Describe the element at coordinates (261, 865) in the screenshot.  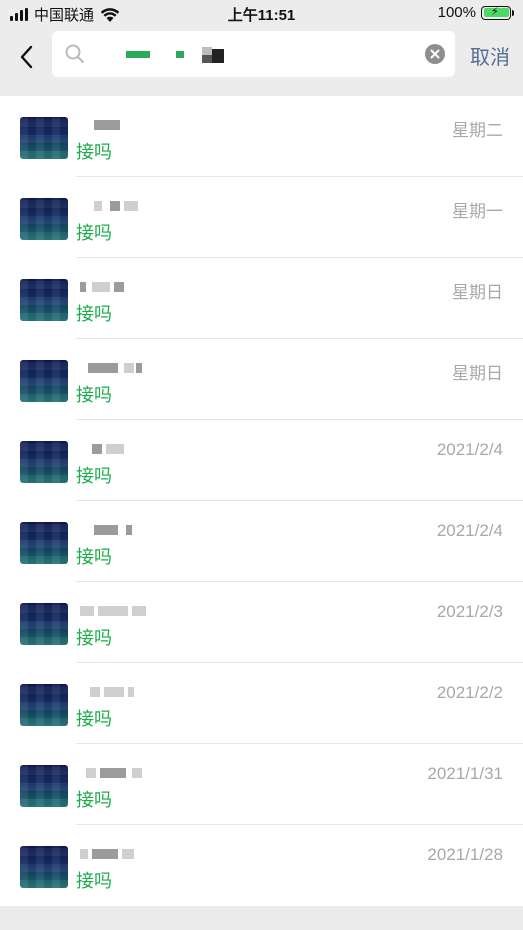
I see `list-item: 接吗 2021/1/28` at that location.